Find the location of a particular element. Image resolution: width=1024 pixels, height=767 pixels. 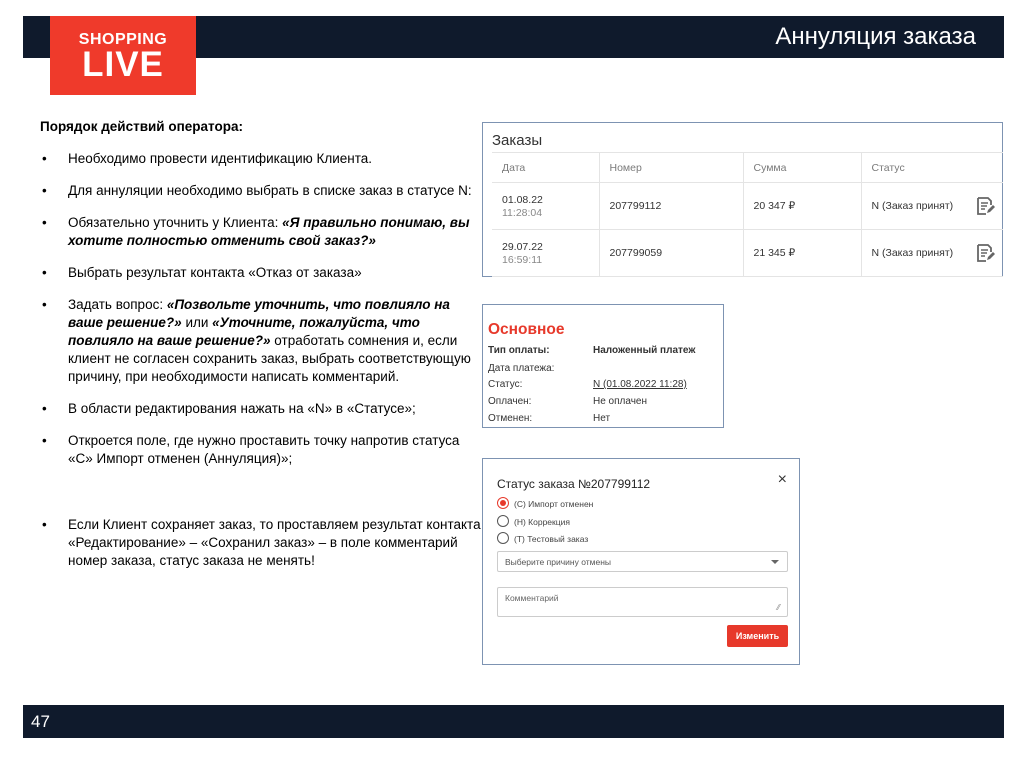

slide-title: Аннуляция заказа is located at coordinates (875, 36).